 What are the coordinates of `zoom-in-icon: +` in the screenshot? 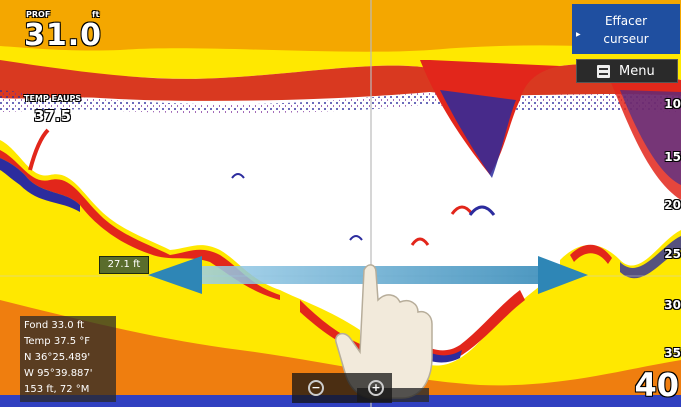 It's located at (376, 388).